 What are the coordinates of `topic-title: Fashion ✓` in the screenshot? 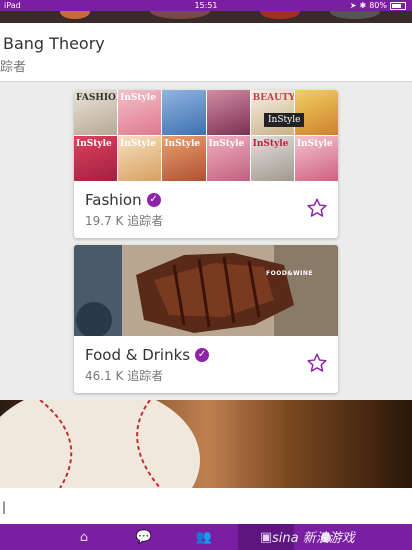 It's located at (123, 200).